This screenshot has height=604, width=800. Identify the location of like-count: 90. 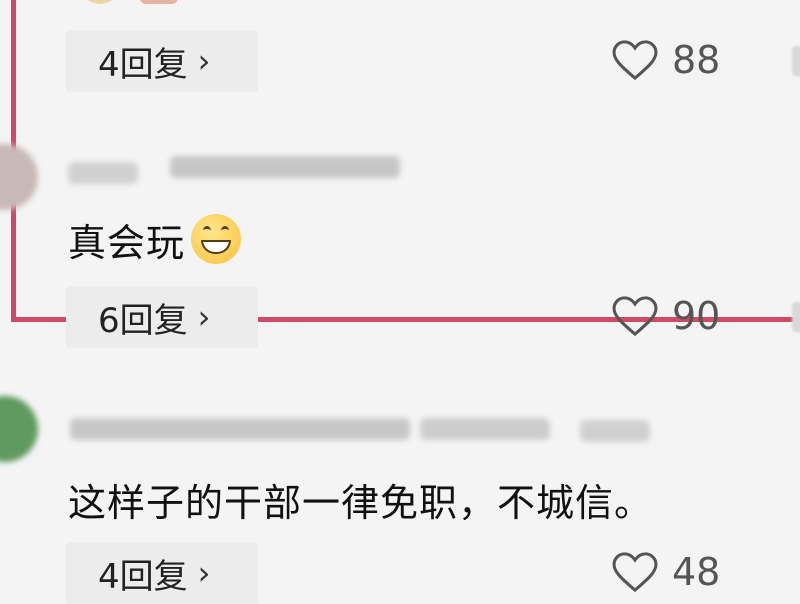
(696, 316).